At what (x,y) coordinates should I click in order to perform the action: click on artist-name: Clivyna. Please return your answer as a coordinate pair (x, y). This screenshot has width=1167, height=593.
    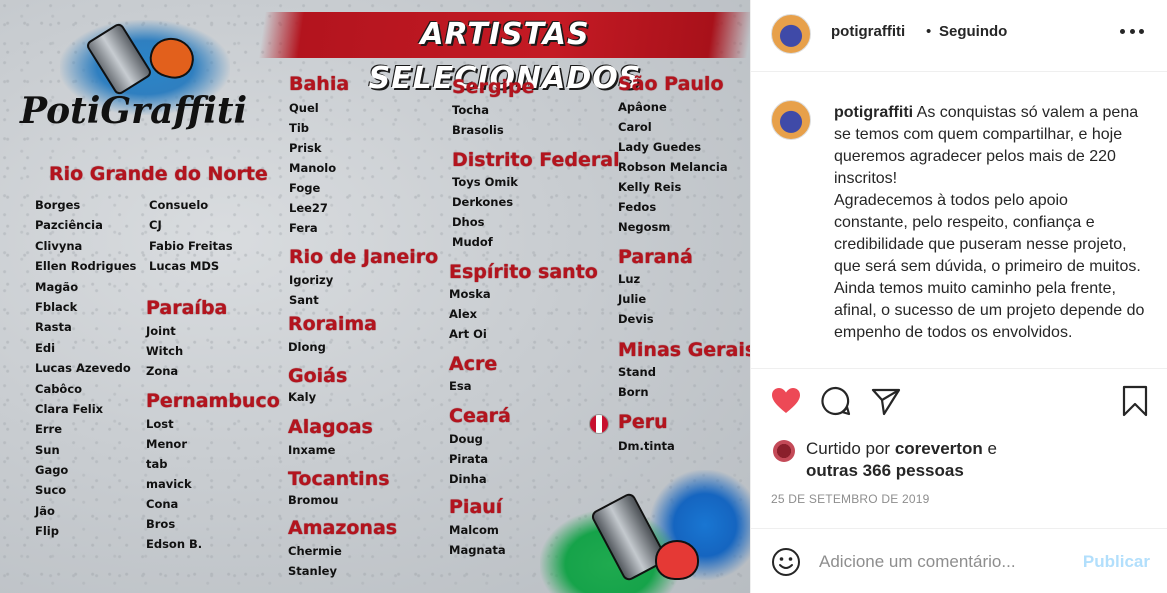
    Looking at the image, I should click on (59, 245).